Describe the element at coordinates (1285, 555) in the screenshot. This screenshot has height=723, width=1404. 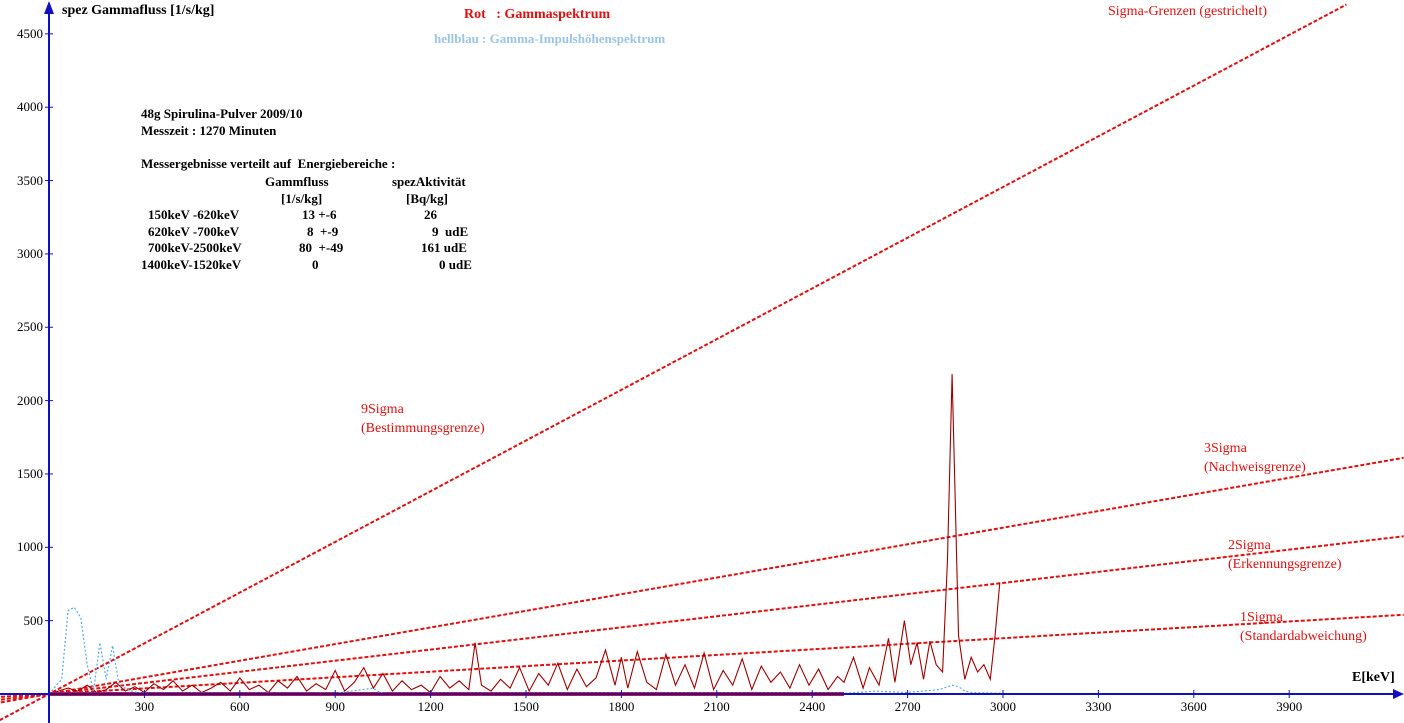
I see `sigma2-label: 2Sigma (Erkennungsgrenze)` at that location.